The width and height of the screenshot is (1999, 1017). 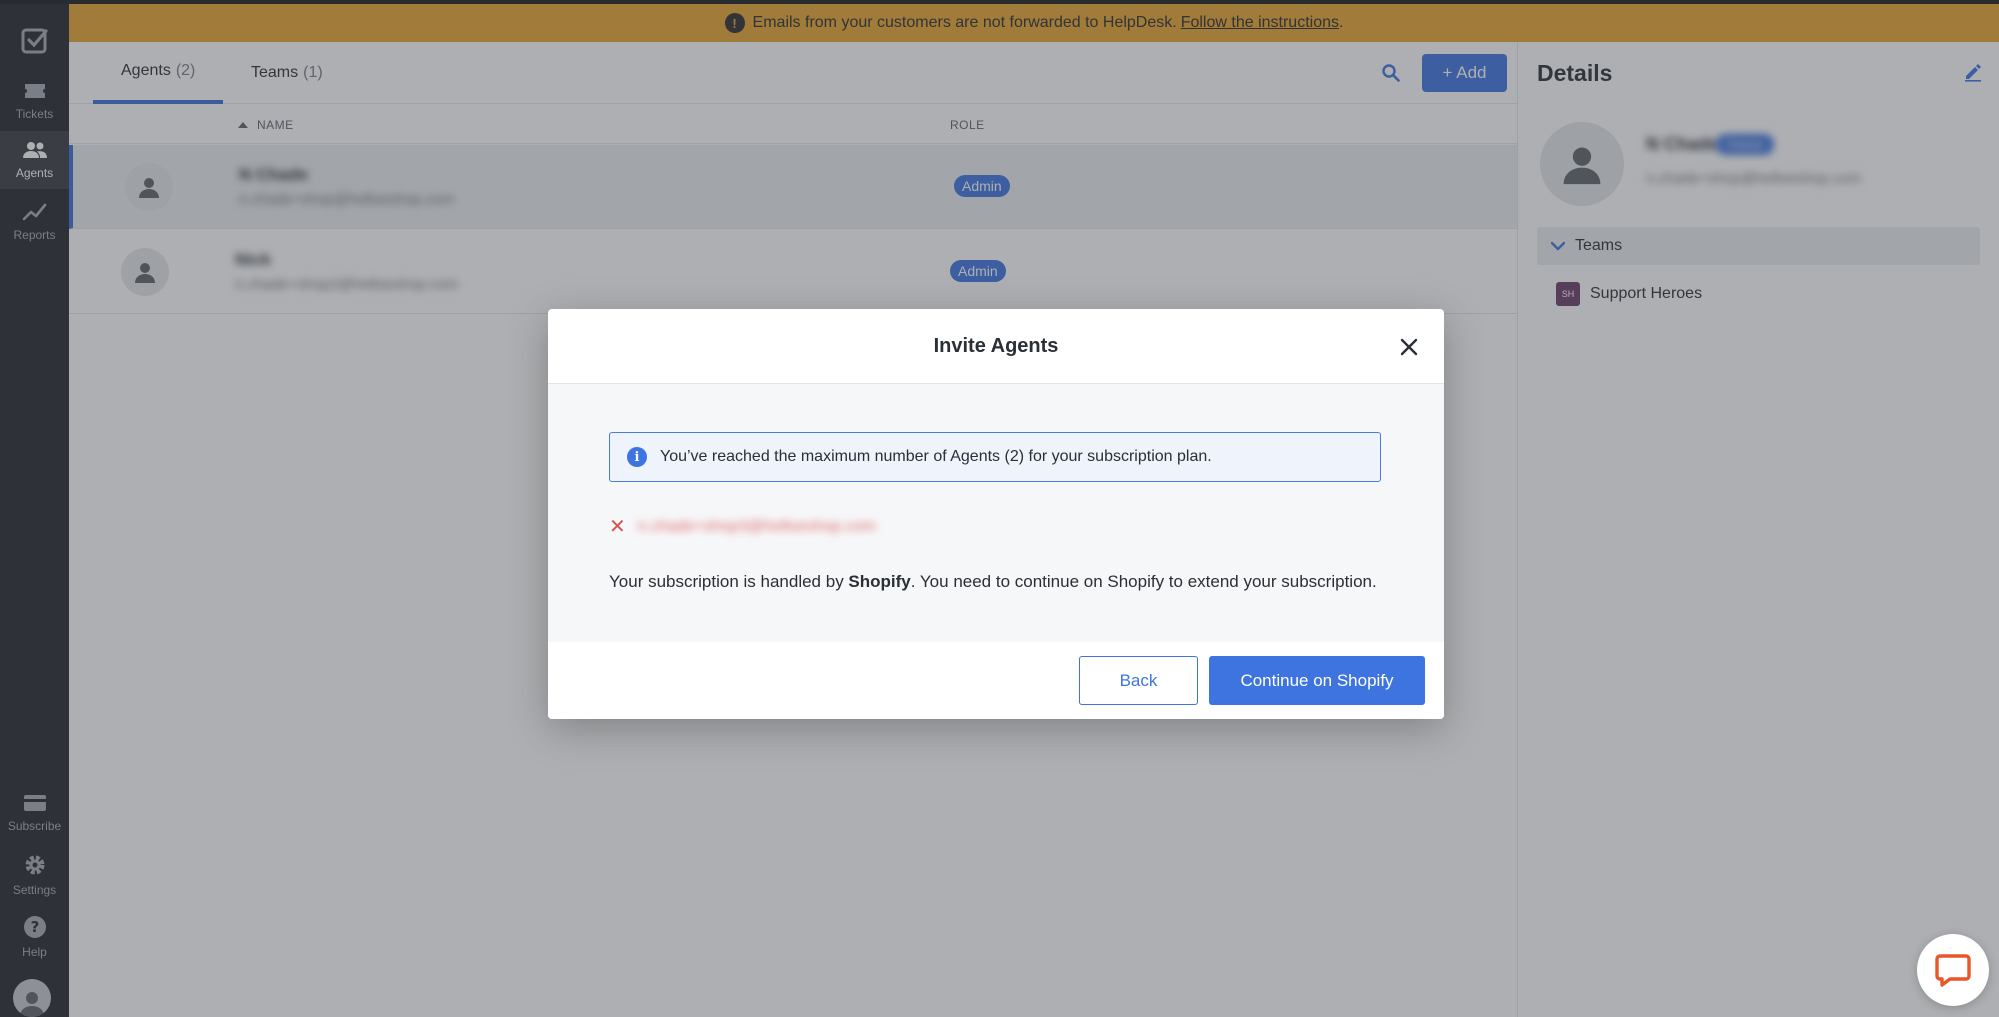 I want to click on back-button: Back, so click(x=1138, y=680).